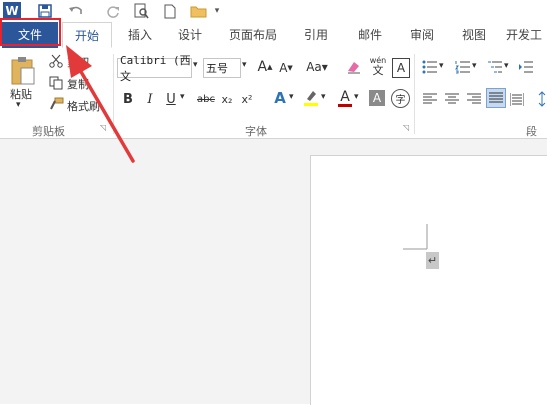 The width and height of the screenshot is (547, 405). I want to click on numbering-dropdown-icon: ▾, so click(474, 66).